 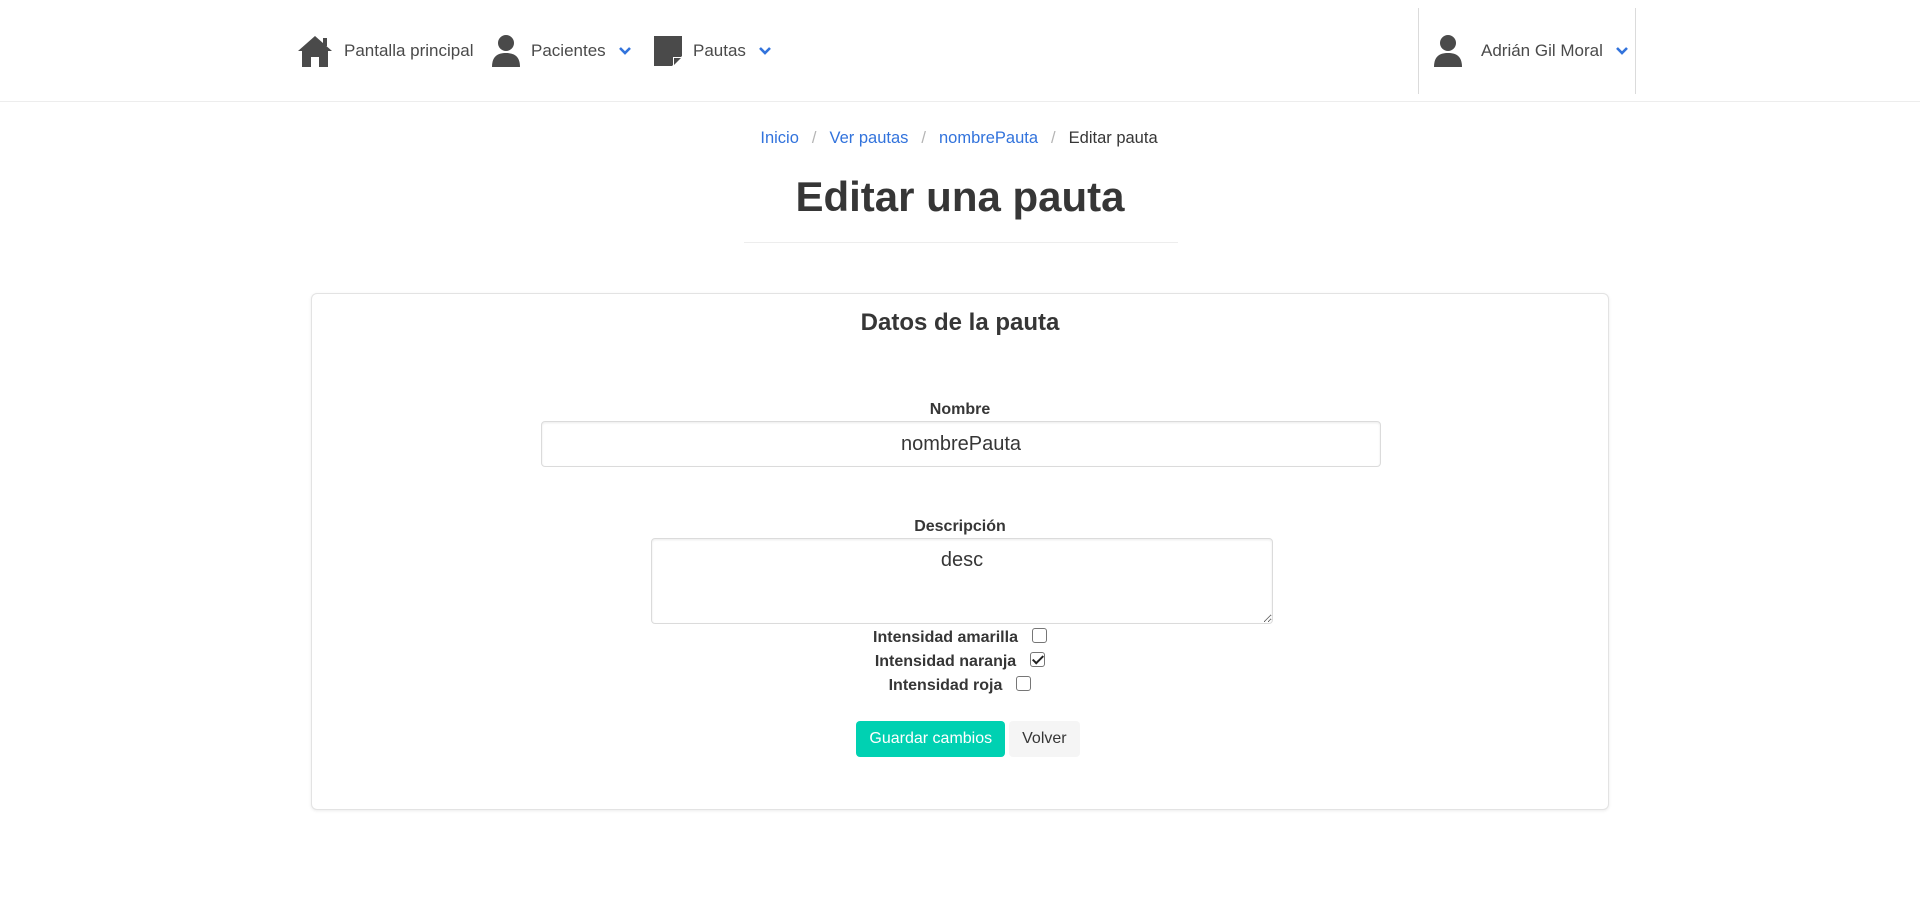 I want to click on checkbox-row-amarilla: Intensidad amarilla, so click(x=960, y=638).